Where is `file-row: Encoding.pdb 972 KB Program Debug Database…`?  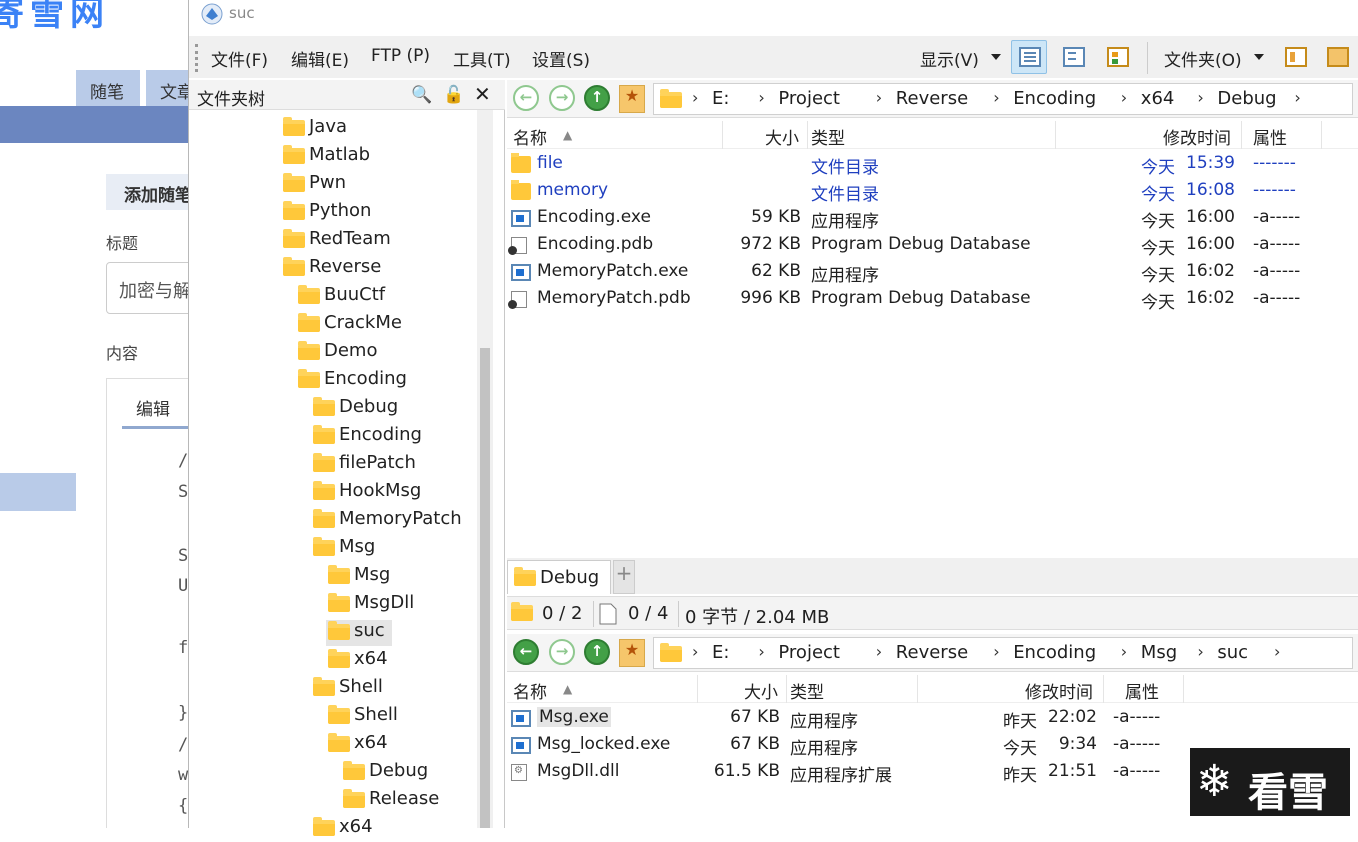 file-row: Encoding.pdb 972 KB Program Debug Database… is located at coordinates (932, 245).